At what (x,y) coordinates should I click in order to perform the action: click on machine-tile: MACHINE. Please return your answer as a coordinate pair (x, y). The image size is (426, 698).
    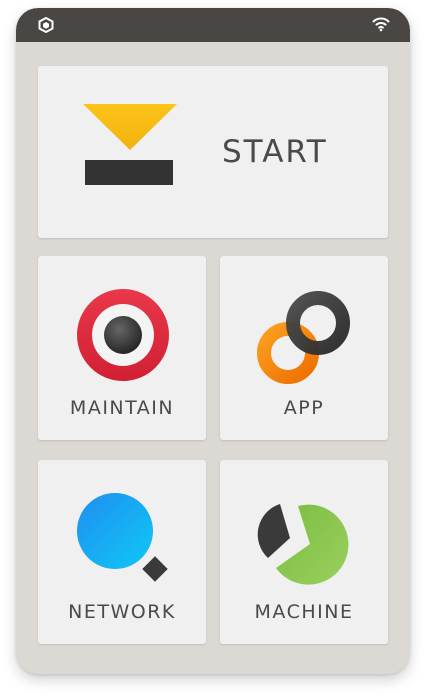
    Looking at the image, I should click on (304, 552).